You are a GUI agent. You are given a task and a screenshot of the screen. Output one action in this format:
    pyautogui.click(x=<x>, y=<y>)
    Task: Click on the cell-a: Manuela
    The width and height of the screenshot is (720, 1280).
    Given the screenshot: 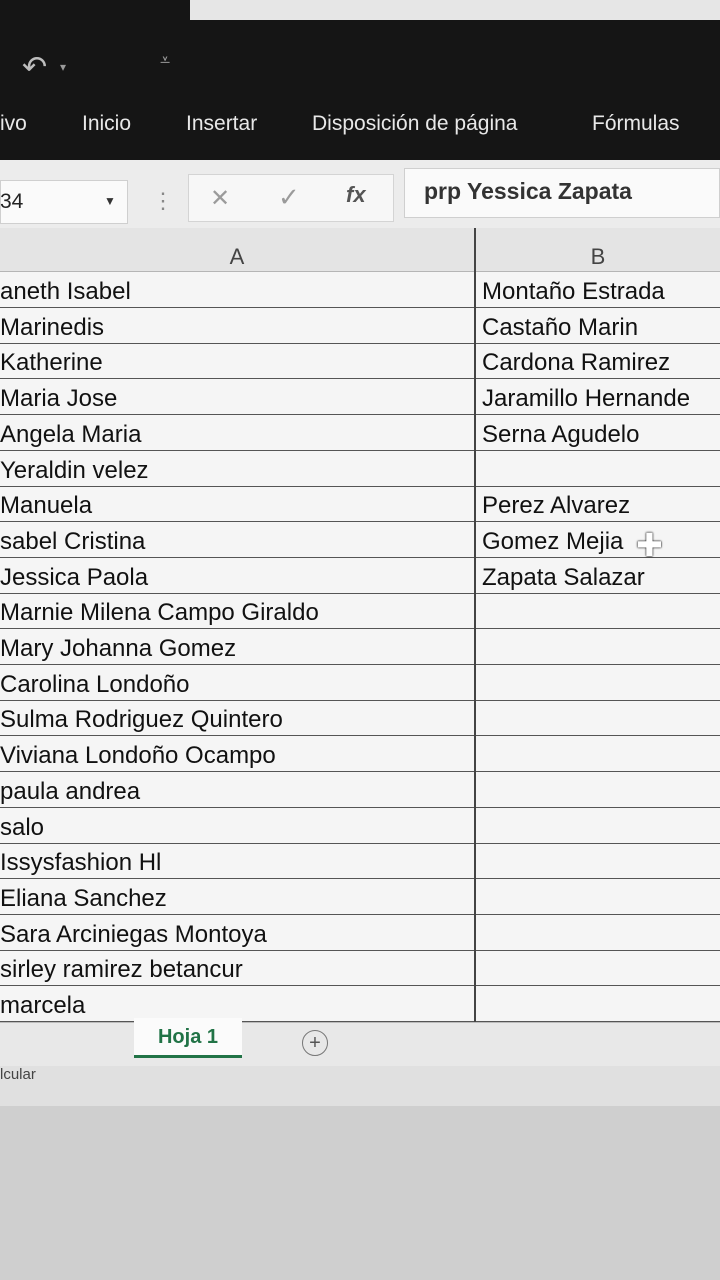 What is the action you would take?
    pyautogui.click(x=46, y=506)
    